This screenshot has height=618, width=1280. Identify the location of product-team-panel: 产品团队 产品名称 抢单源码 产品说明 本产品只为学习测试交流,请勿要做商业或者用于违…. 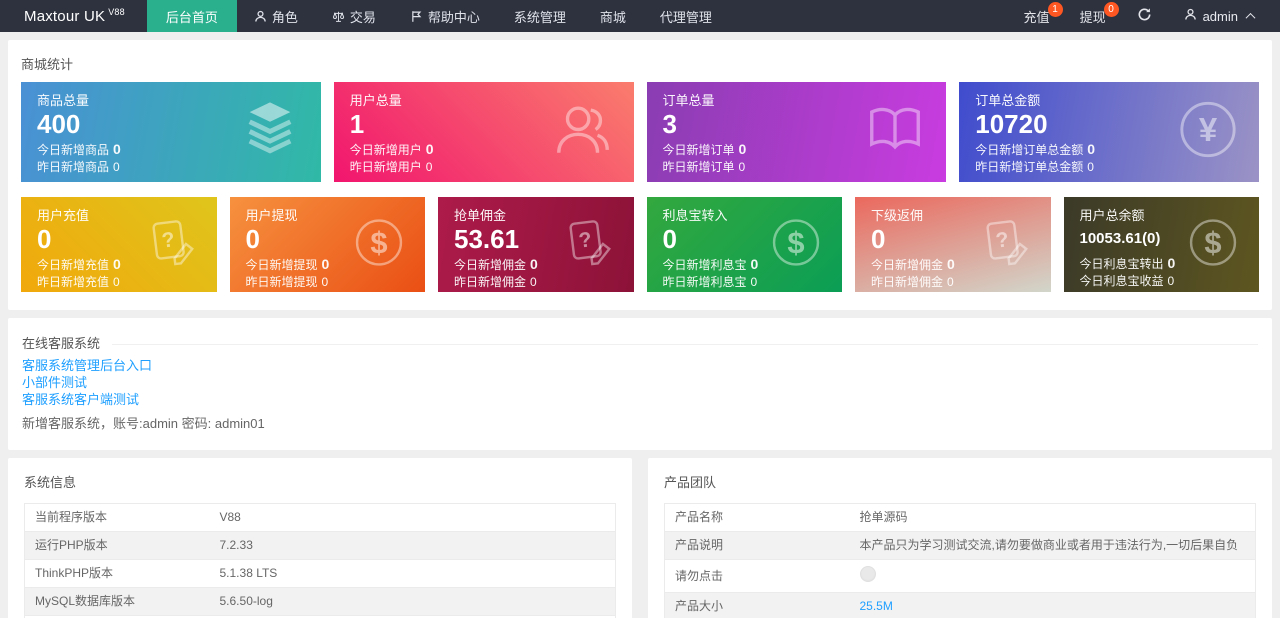
(960, 538).